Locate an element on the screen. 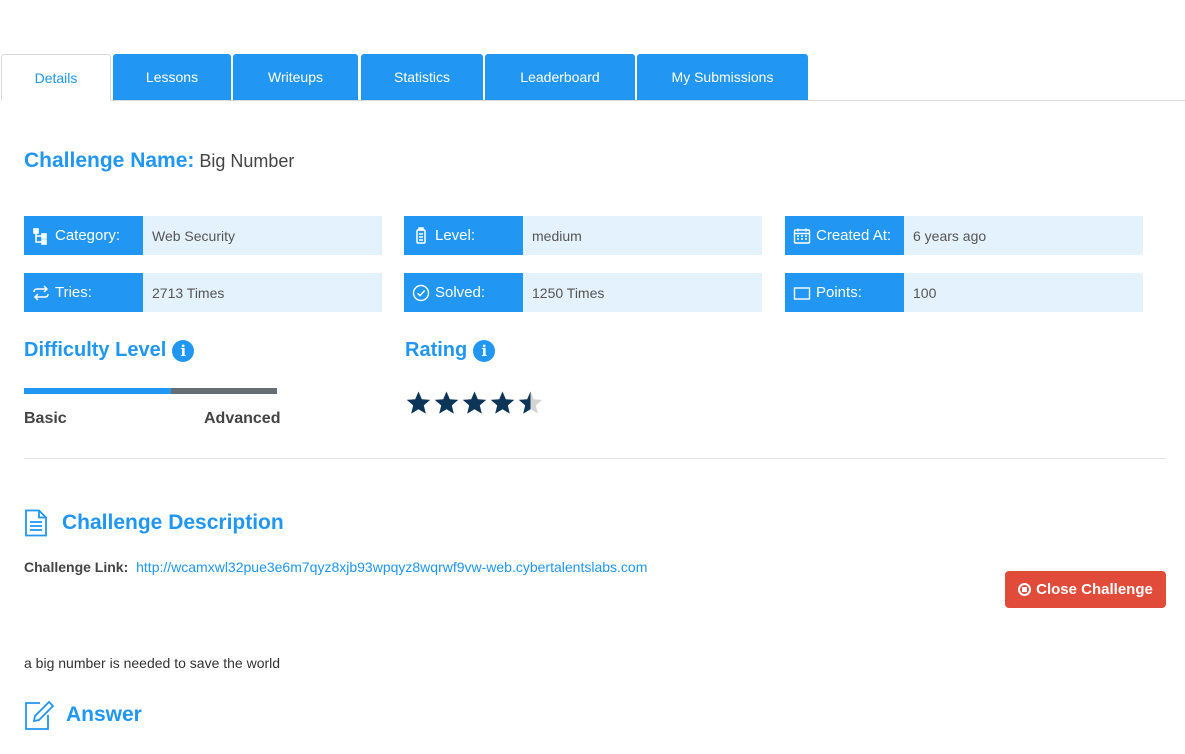 The image size is (1185, 754). category-box: Category: Web Security is located at coordinates (203, 235).